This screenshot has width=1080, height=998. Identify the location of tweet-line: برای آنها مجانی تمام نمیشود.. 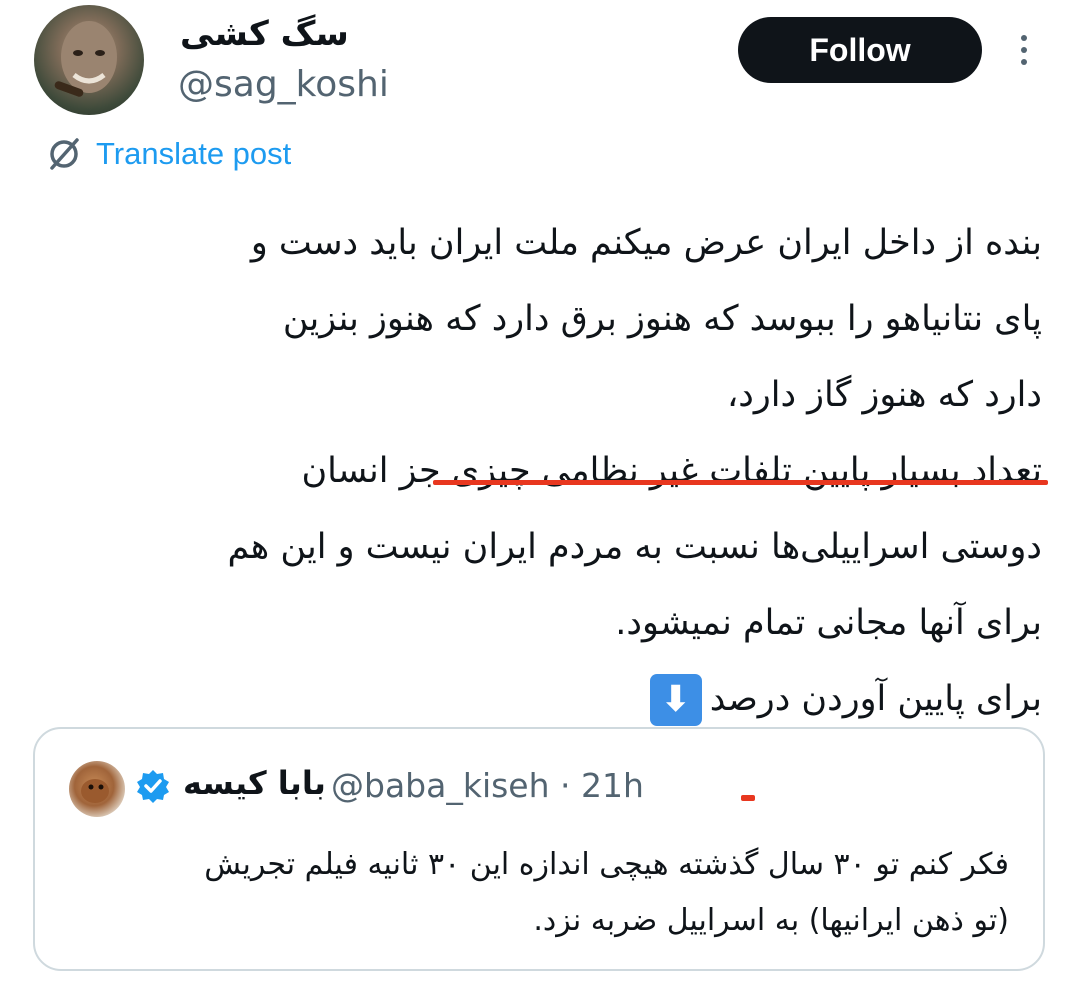
(828, 623).